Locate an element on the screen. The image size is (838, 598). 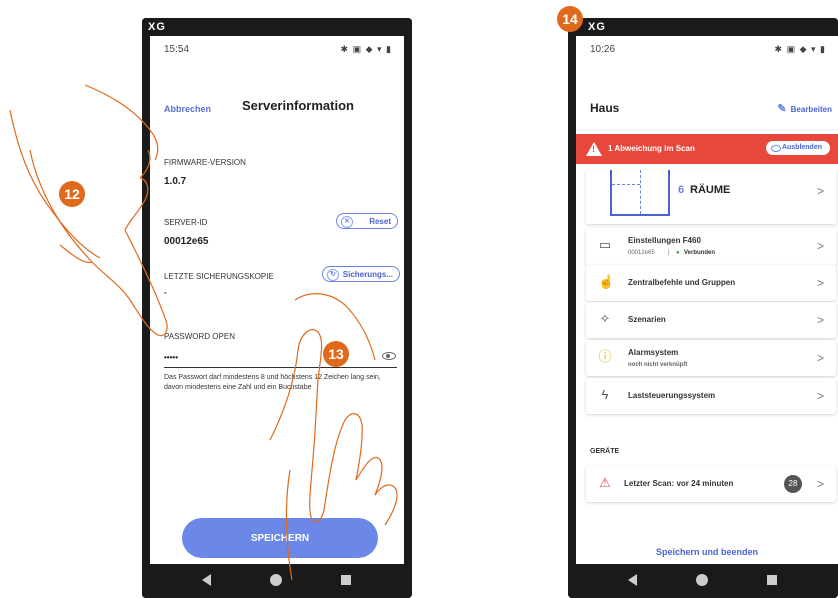
step-badge-13: 13 is located at coordinates (336, 354).